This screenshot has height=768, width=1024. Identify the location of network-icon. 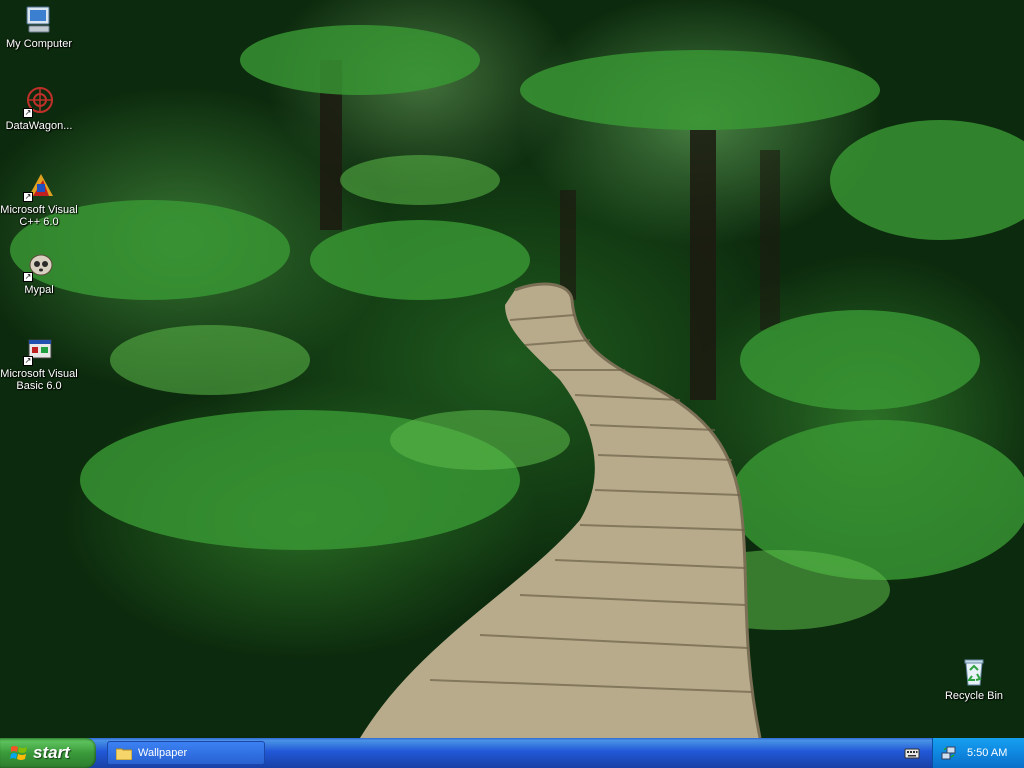
(949, 753).